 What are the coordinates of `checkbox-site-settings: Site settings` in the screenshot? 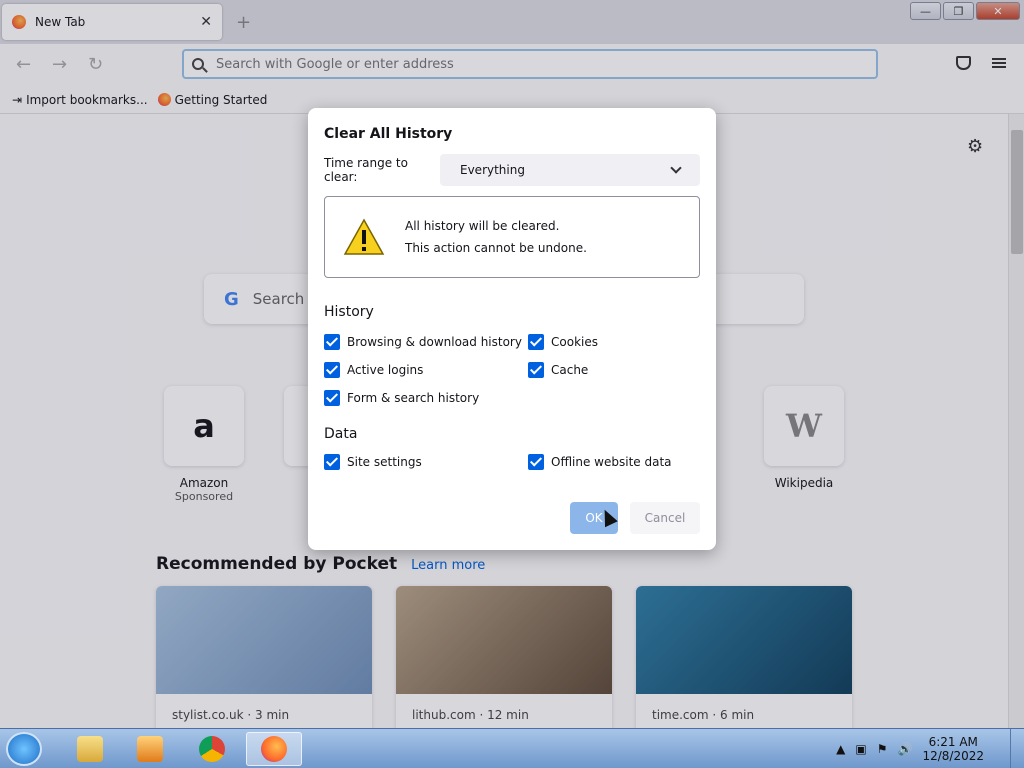 It's located at (426, 462).